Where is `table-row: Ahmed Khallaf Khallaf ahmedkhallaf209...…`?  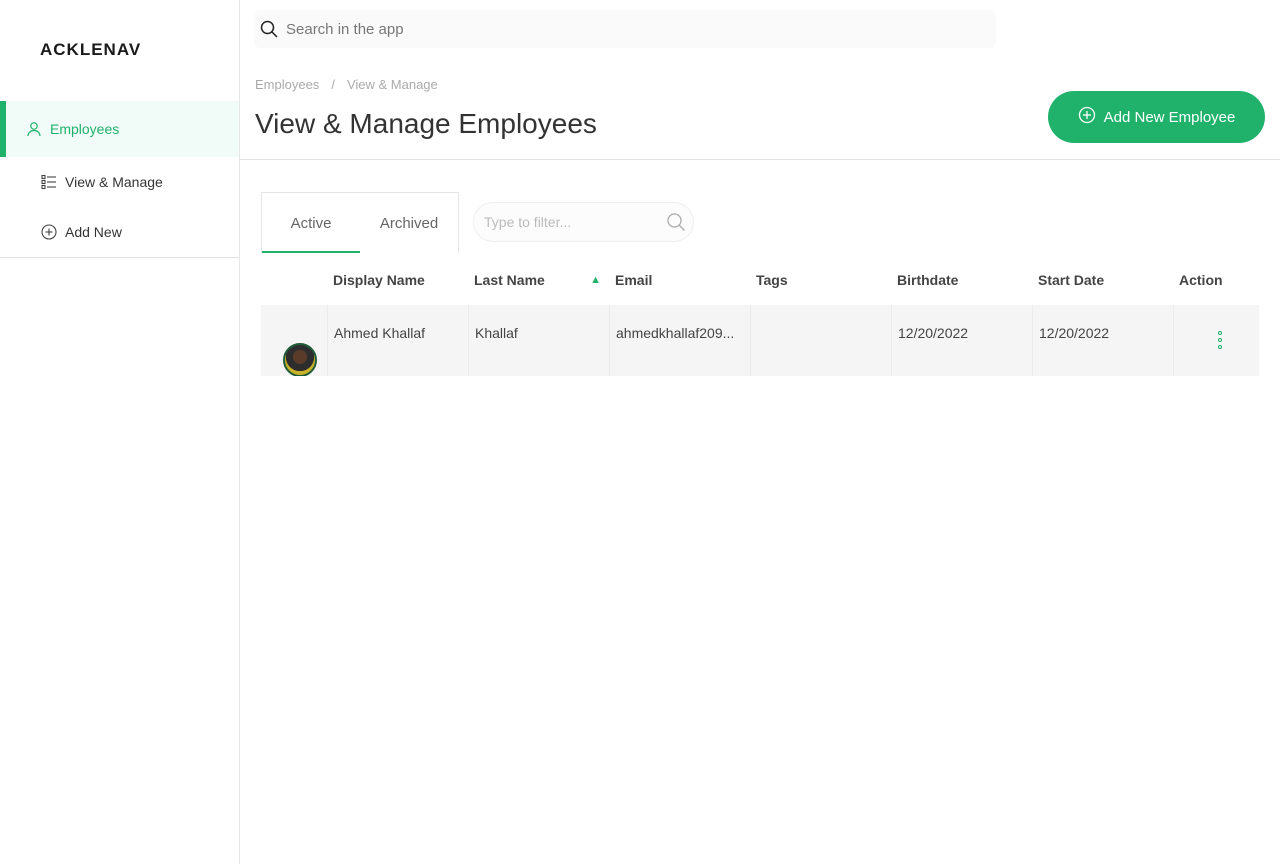
table-row: Ahmed Khallaf Khallaf ahmedkhallaf209...… is located at coordinates (760, 340).